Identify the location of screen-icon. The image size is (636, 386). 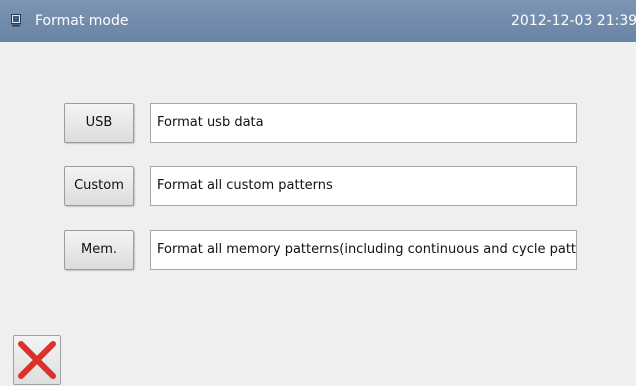
(16, 20).